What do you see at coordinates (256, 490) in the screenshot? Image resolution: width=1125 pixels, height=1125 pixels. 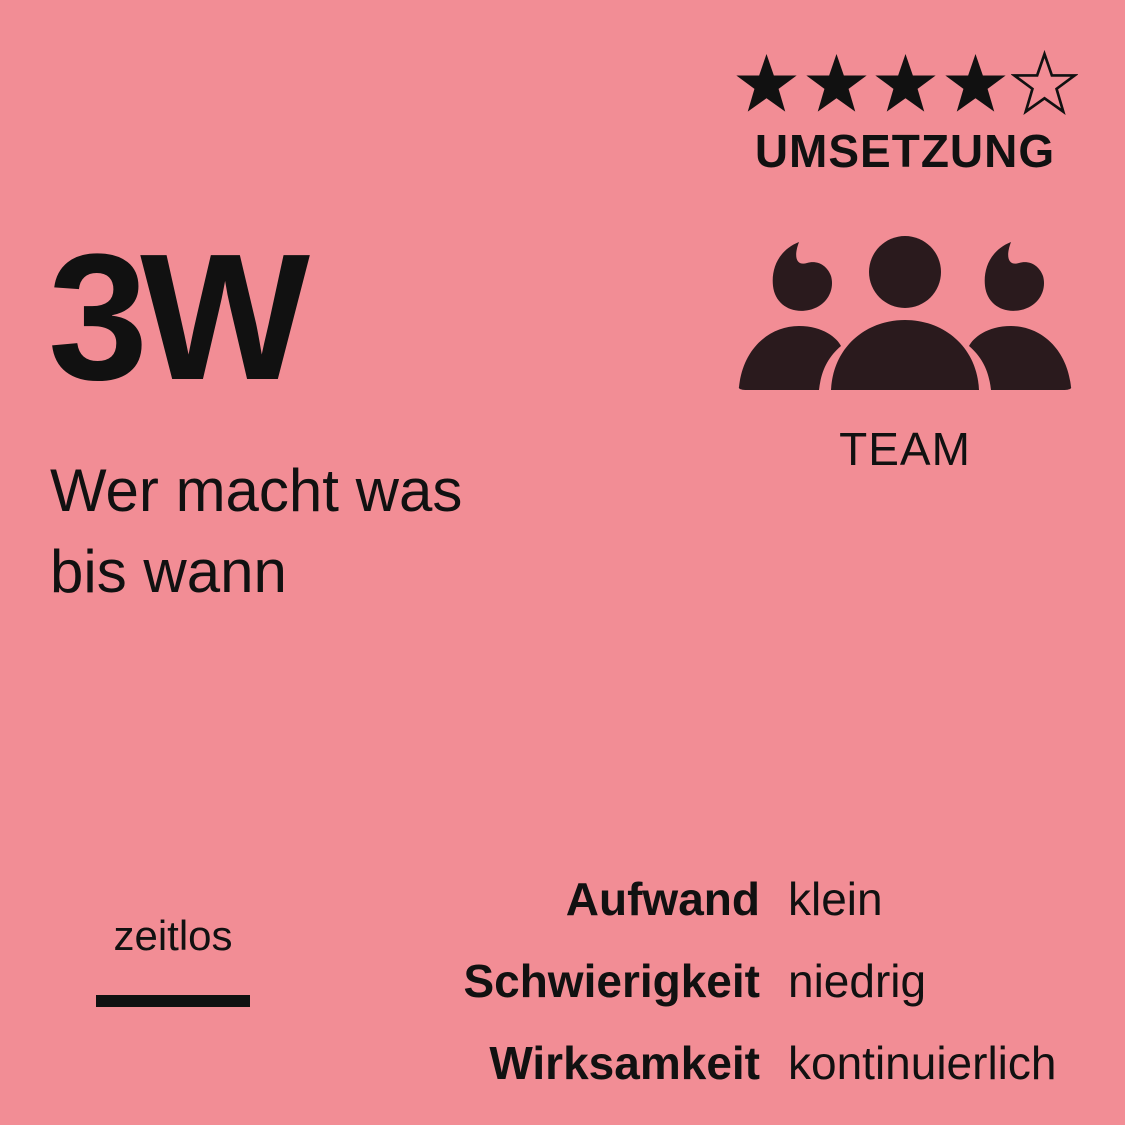 I see `subtitle-line-1: Wer macht was` at bounding box center [256, 490].